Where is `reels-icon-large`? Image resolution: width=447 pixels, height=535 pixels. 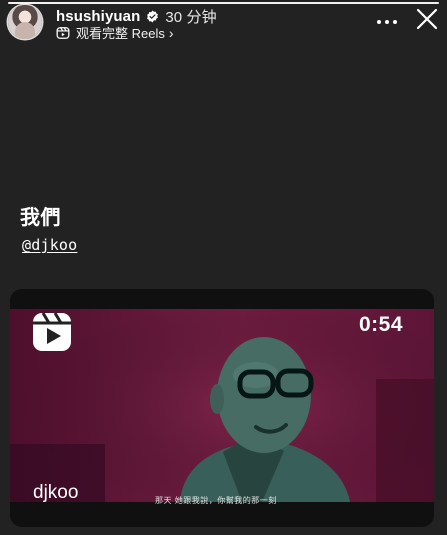
reels-icon-large is located at coordinates (52, 331).